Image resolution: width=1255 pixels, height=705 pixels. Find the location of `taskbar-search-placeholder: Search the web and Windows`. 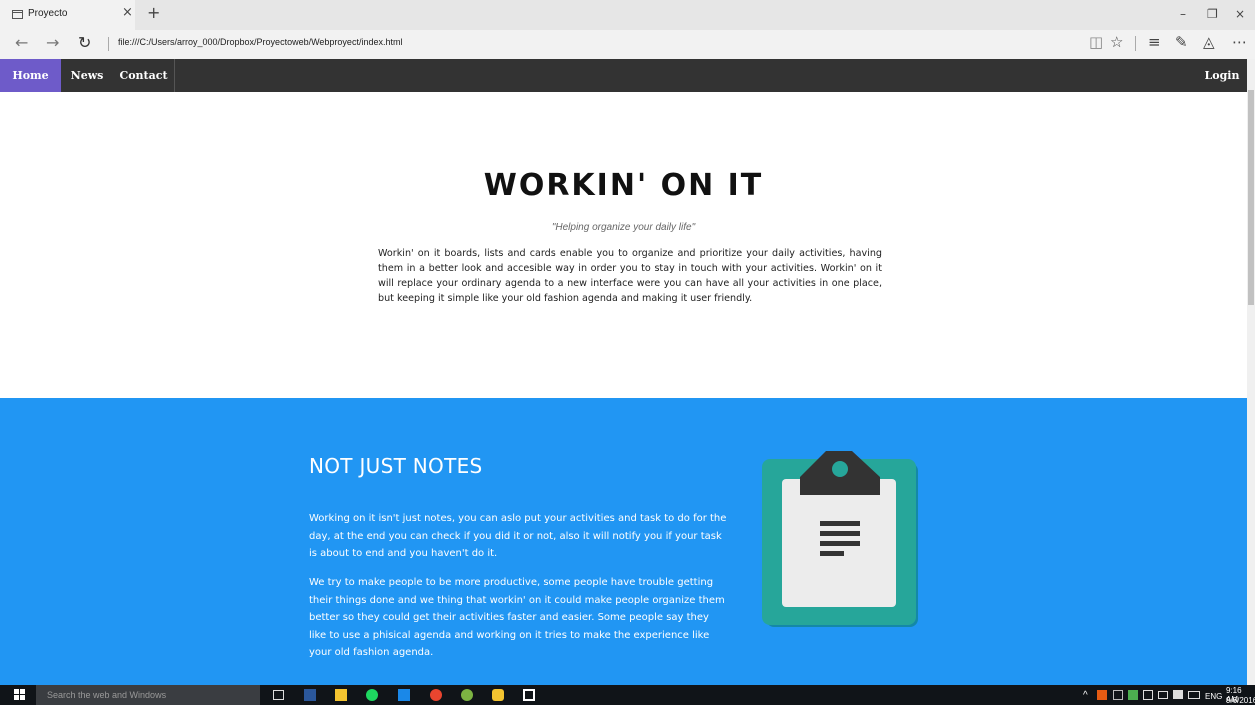

taskbar-search-placeholder: Search the web and Windows is located at coordinates (107, 695).